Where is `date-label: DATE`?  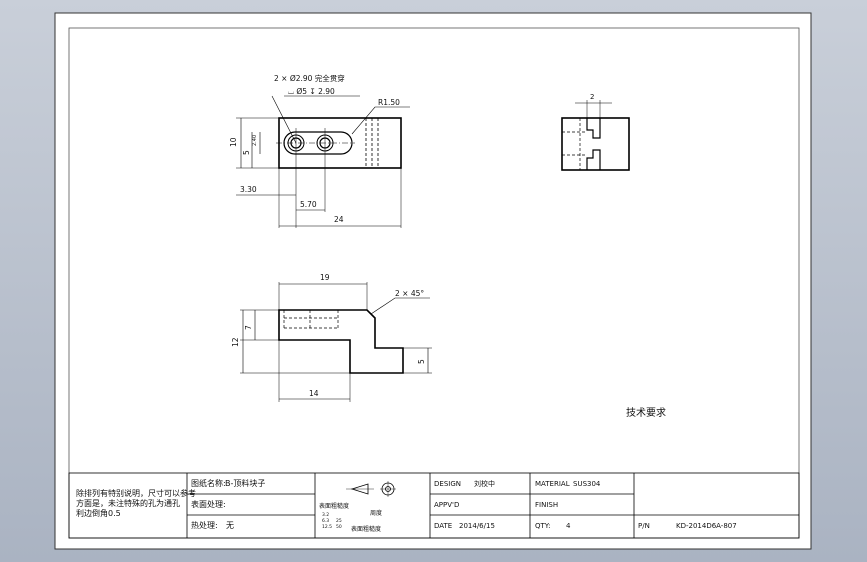
date-label: DATE is located at coordinates (443, 526).